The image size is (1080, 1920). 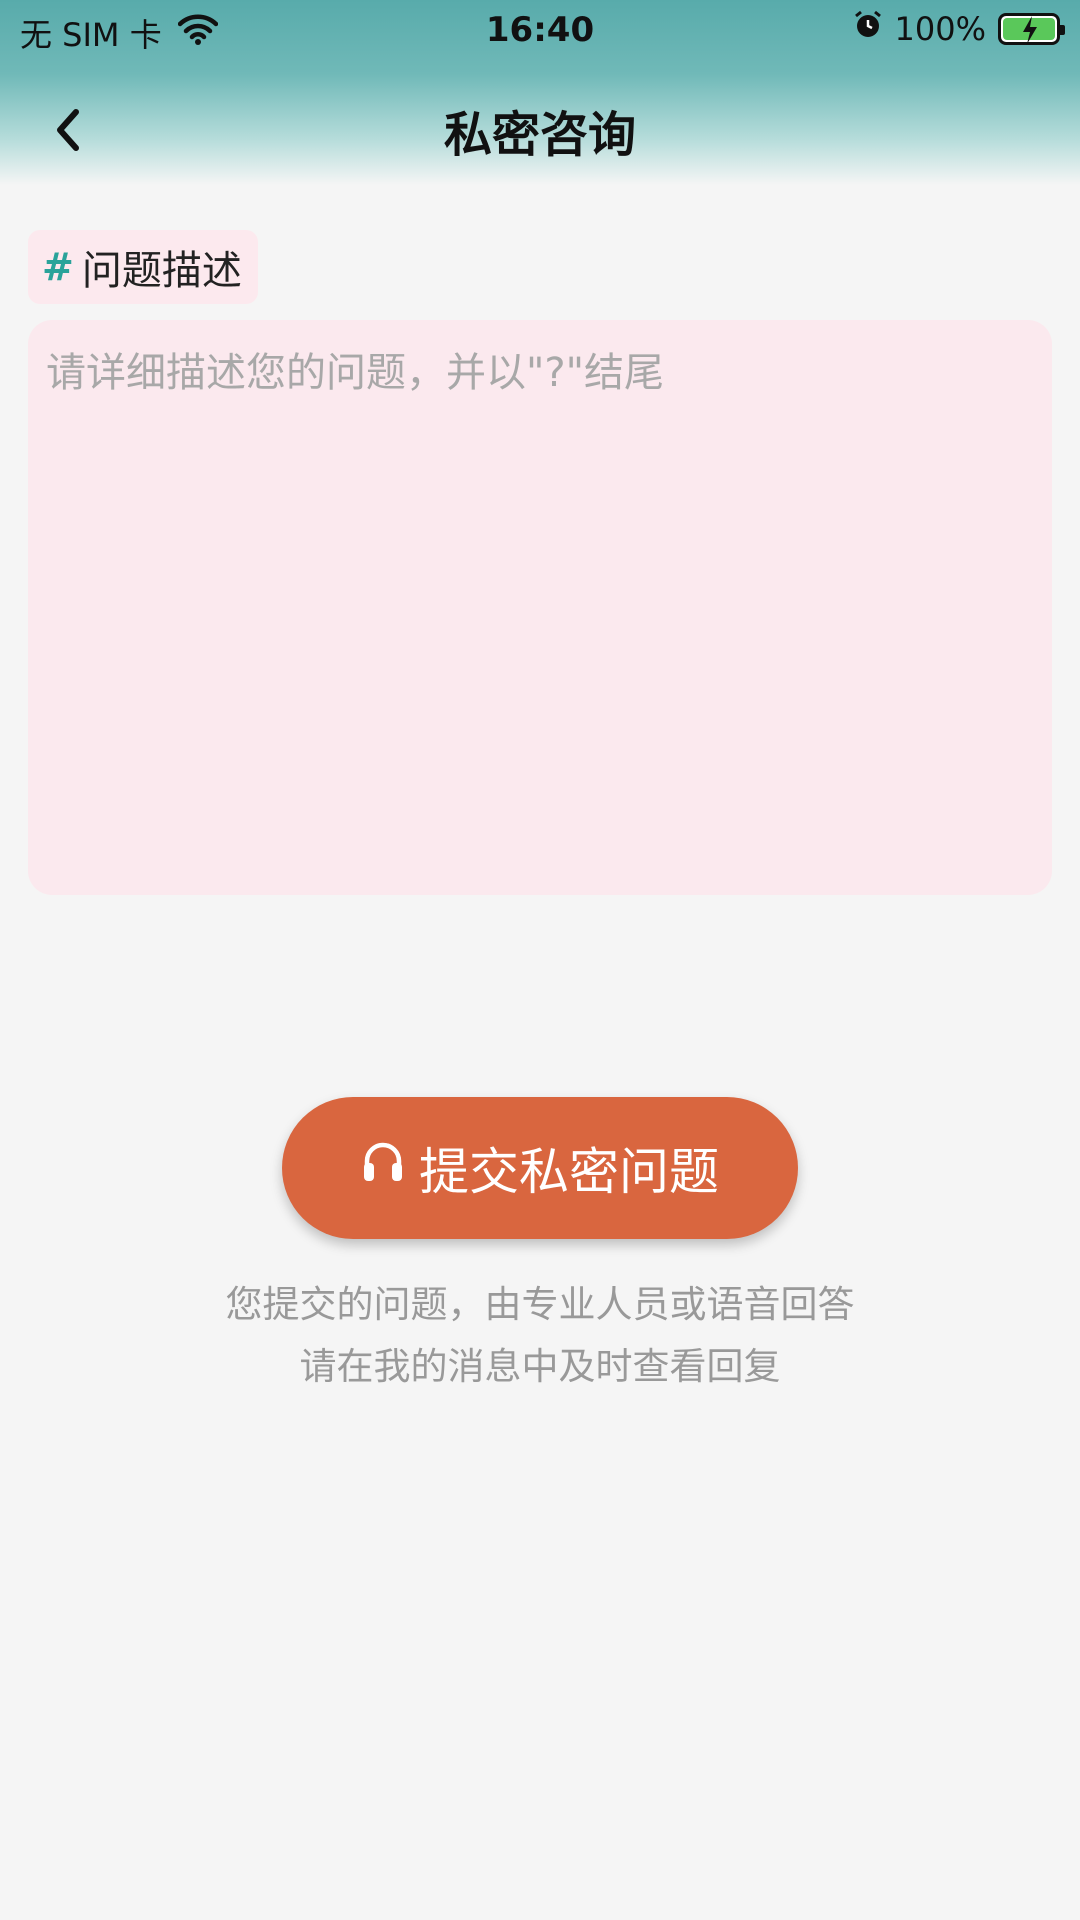 I want to click on hash-symbol: #, so click(x=58, y=267).